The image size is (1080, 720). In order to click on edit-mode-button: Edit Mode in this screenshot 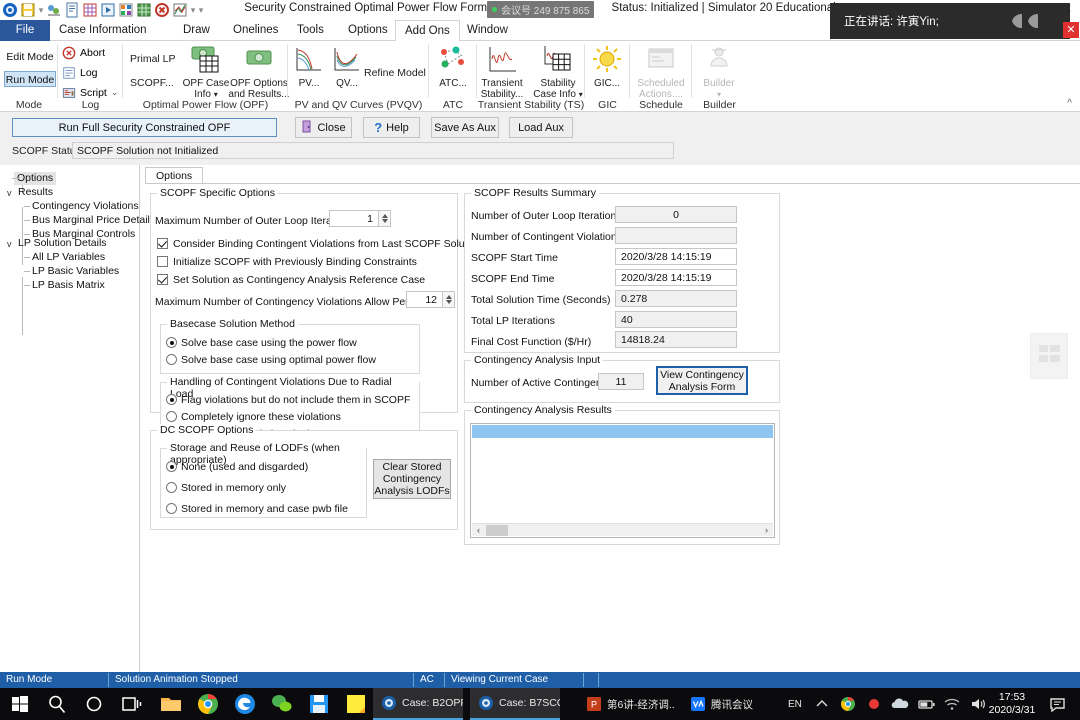, I will do `click(30, 56)`.